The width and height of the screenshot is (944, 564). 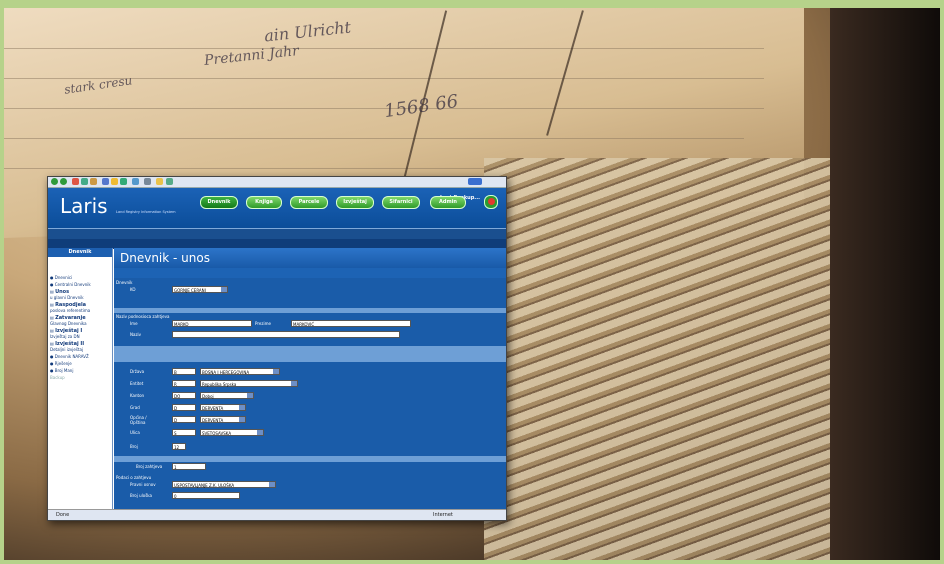 I want to click on ulica-label: Ulica, so click(x=135, y=432).